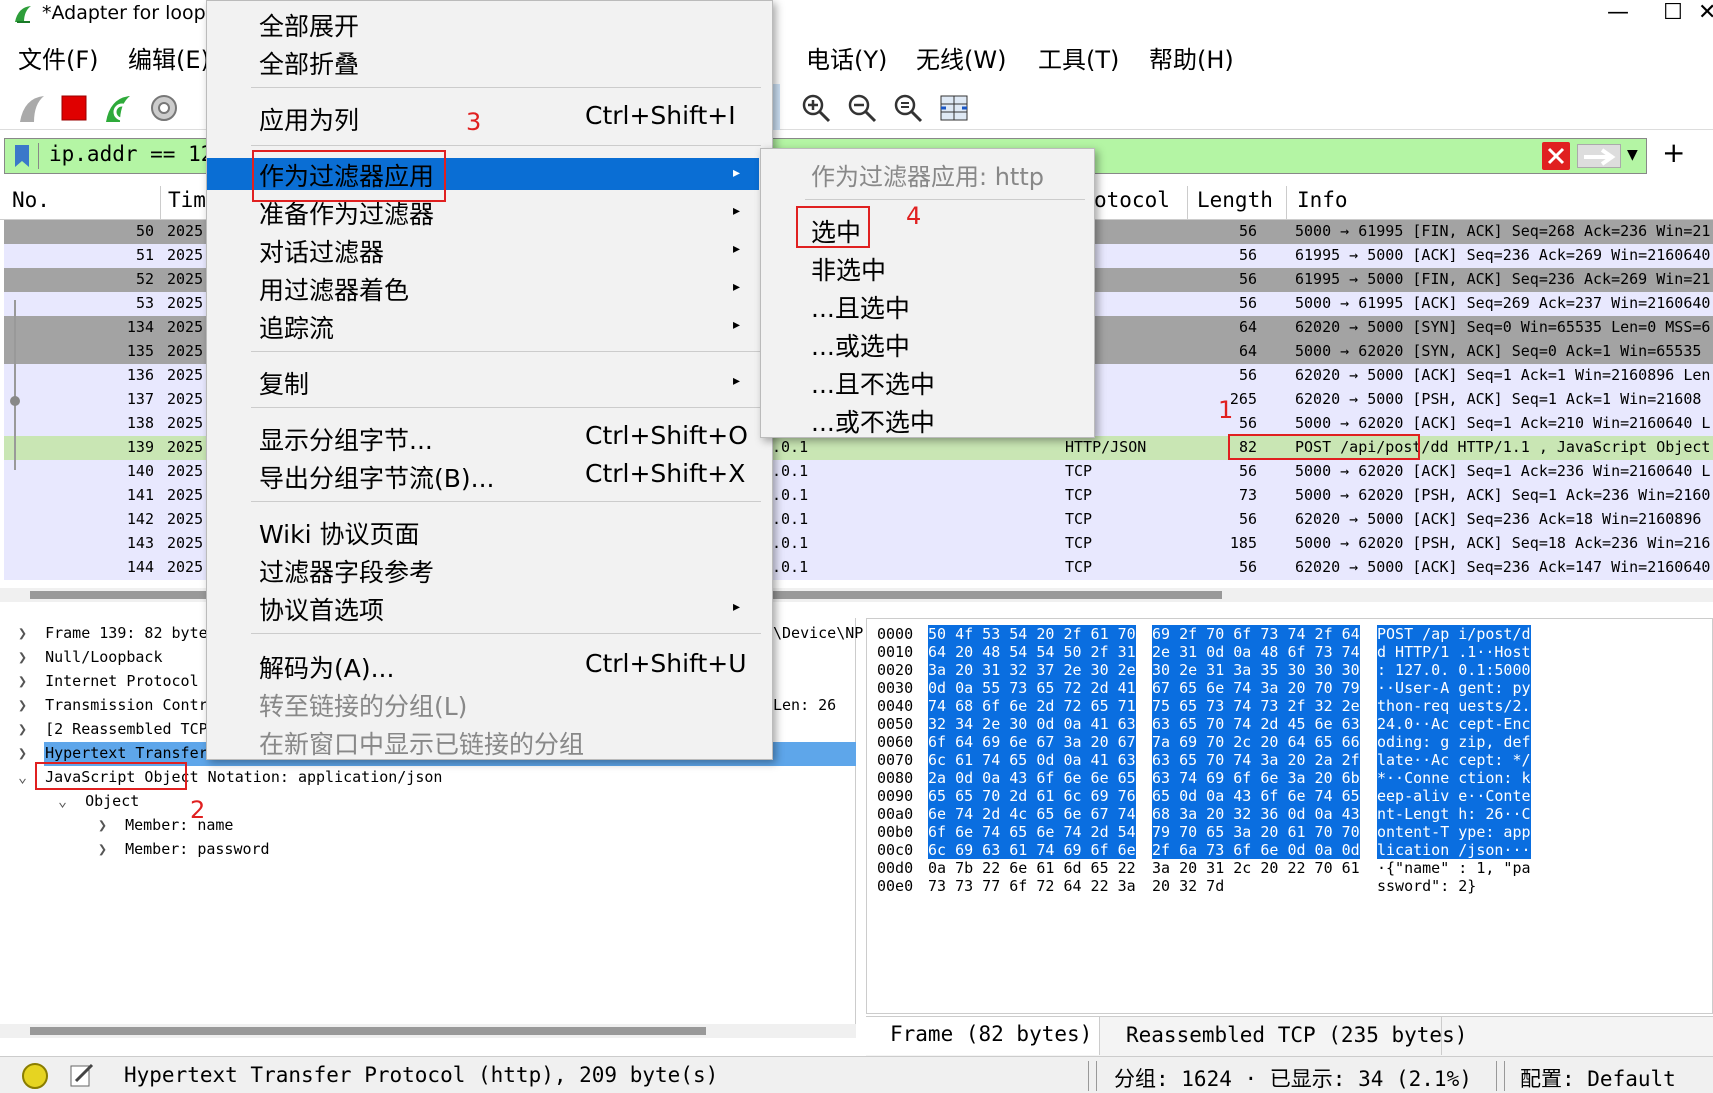 This screenshot has width=1713, height=1093. I want to click on start-capture-icon, so click(32, 108).